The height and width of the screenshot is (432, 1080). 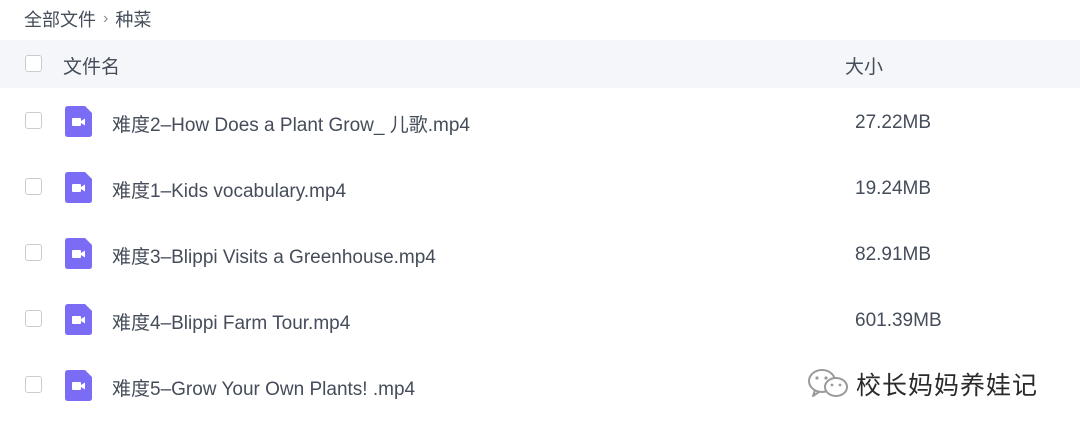 What do you see at coordinates (540, 64) in the screenshot?
I see `table-header: 文件名 大小` at bounding box center [540, 64].